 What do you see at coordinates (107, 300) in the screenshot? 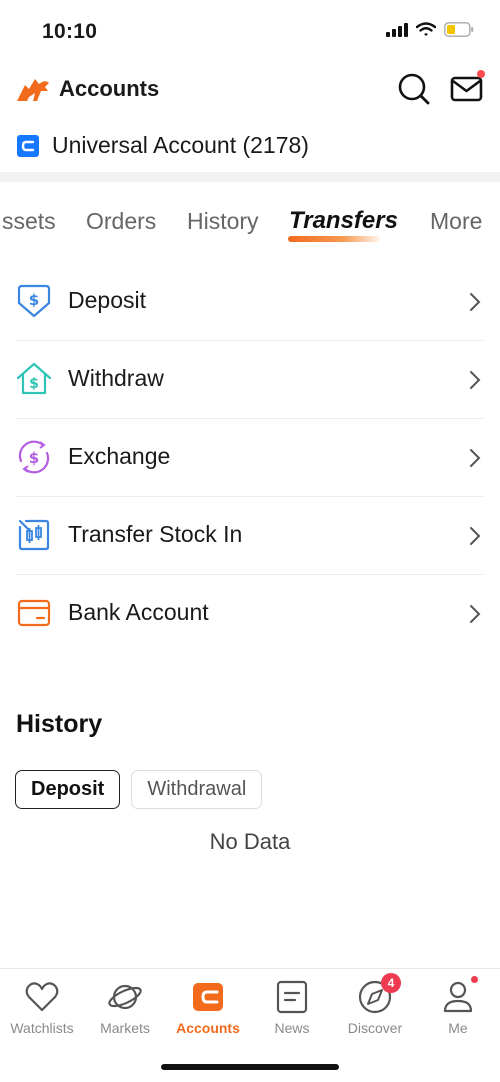
I see `menu-label: Deposit` at bounding box center [107, 300].